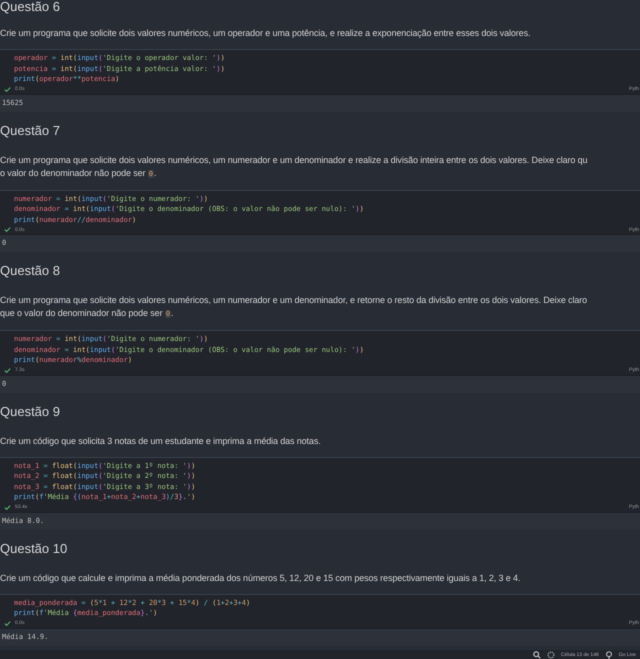  Describe the element at coordinates (161, 441) in the screenshot. I see `question-paragraph: Crie um código que solicita 3 notas de um estudante e imprima a média das notas.` at that location.